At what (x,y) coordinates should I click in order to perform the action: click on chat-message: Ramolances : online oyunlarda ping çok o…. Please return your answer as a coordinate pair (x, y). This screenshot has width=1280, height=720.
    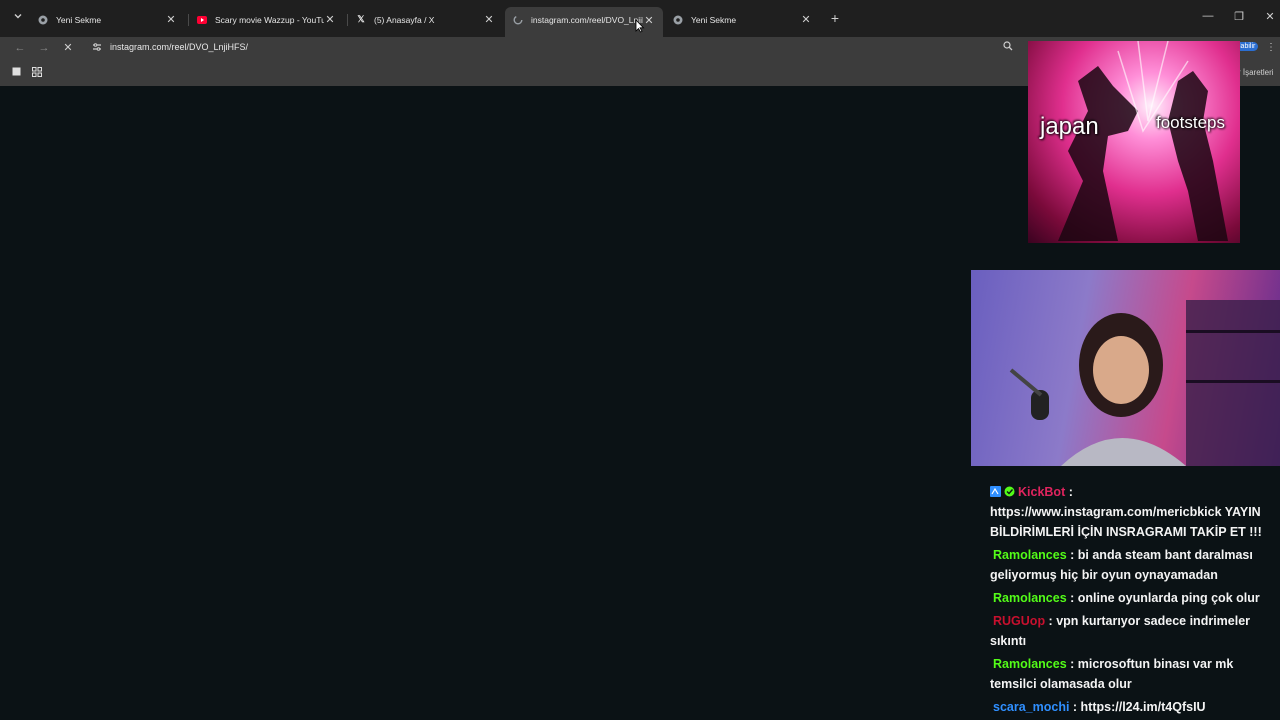
    Looking at the image, I should click on (1132, 598).